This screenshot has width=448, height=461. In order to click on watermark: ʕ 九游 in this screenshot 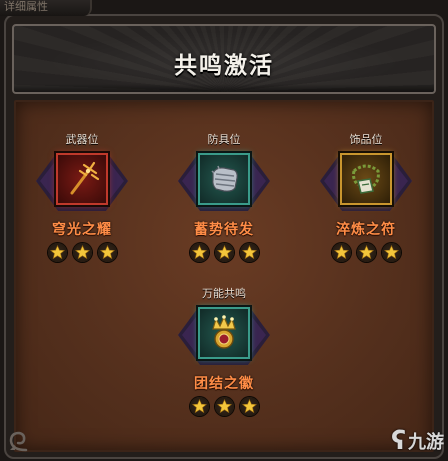, I will do `click(413, 441)`.